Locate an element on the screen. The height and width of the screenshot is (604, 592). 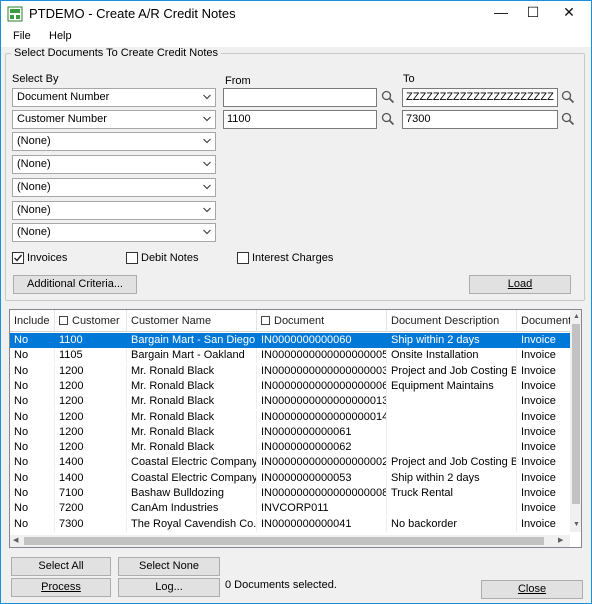
interest-charges-checkbox: Interest Charges is located at coordinates (287, 258).